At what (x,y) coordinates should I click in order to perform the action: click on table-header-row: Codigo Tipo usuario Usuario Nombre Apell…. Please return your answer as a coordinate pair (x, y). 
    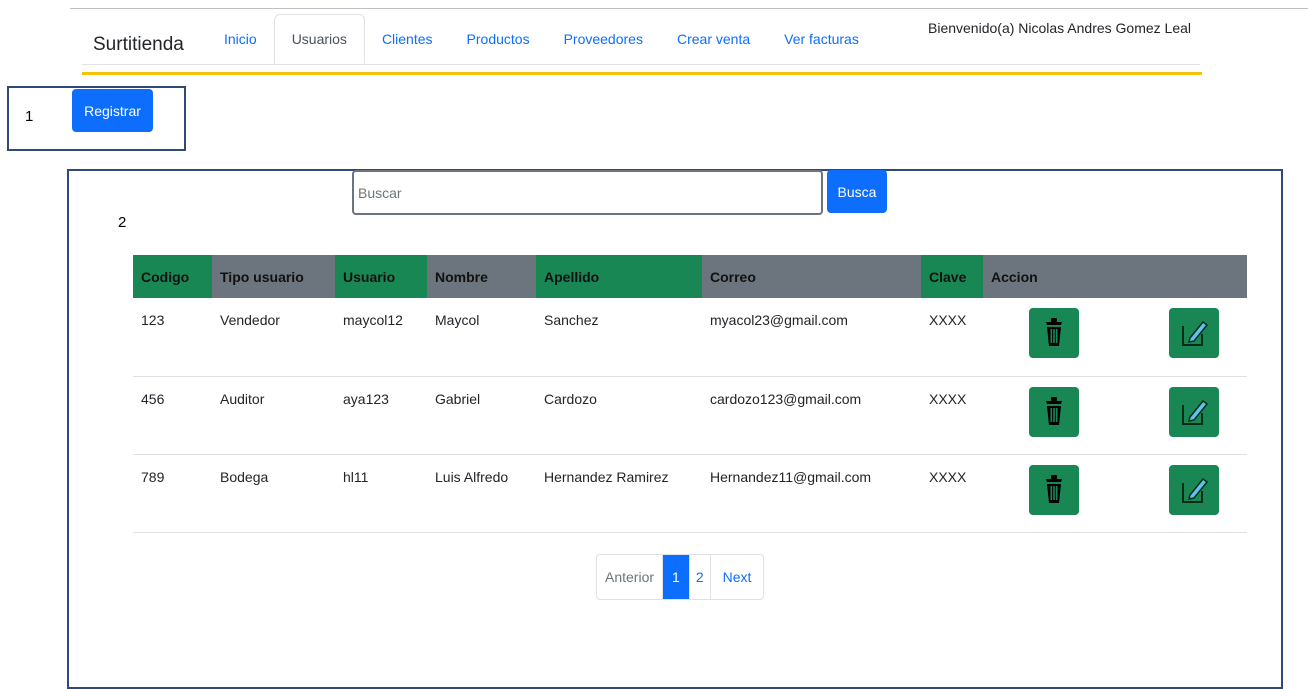
    Looking at the image, I should click on (690, 276).